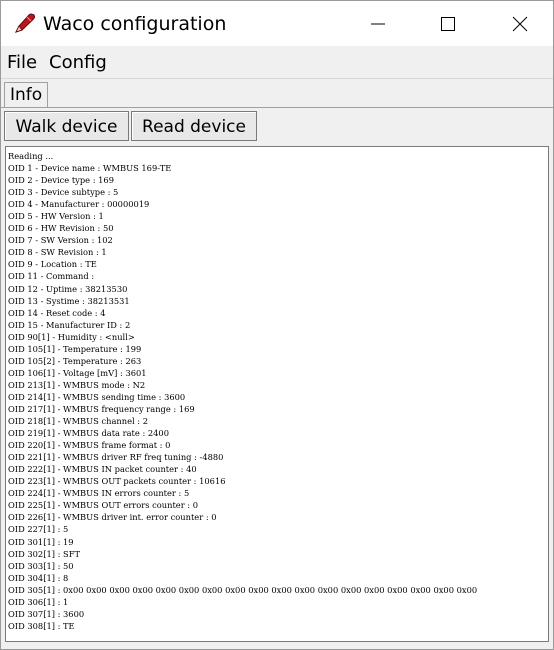 This screenshot has width=554, height=650. What do you see at coordinates (61, 180) in the screenshot?
I see `log-line: OID 2 - Device type : 169` at bounding box center [61, 180].